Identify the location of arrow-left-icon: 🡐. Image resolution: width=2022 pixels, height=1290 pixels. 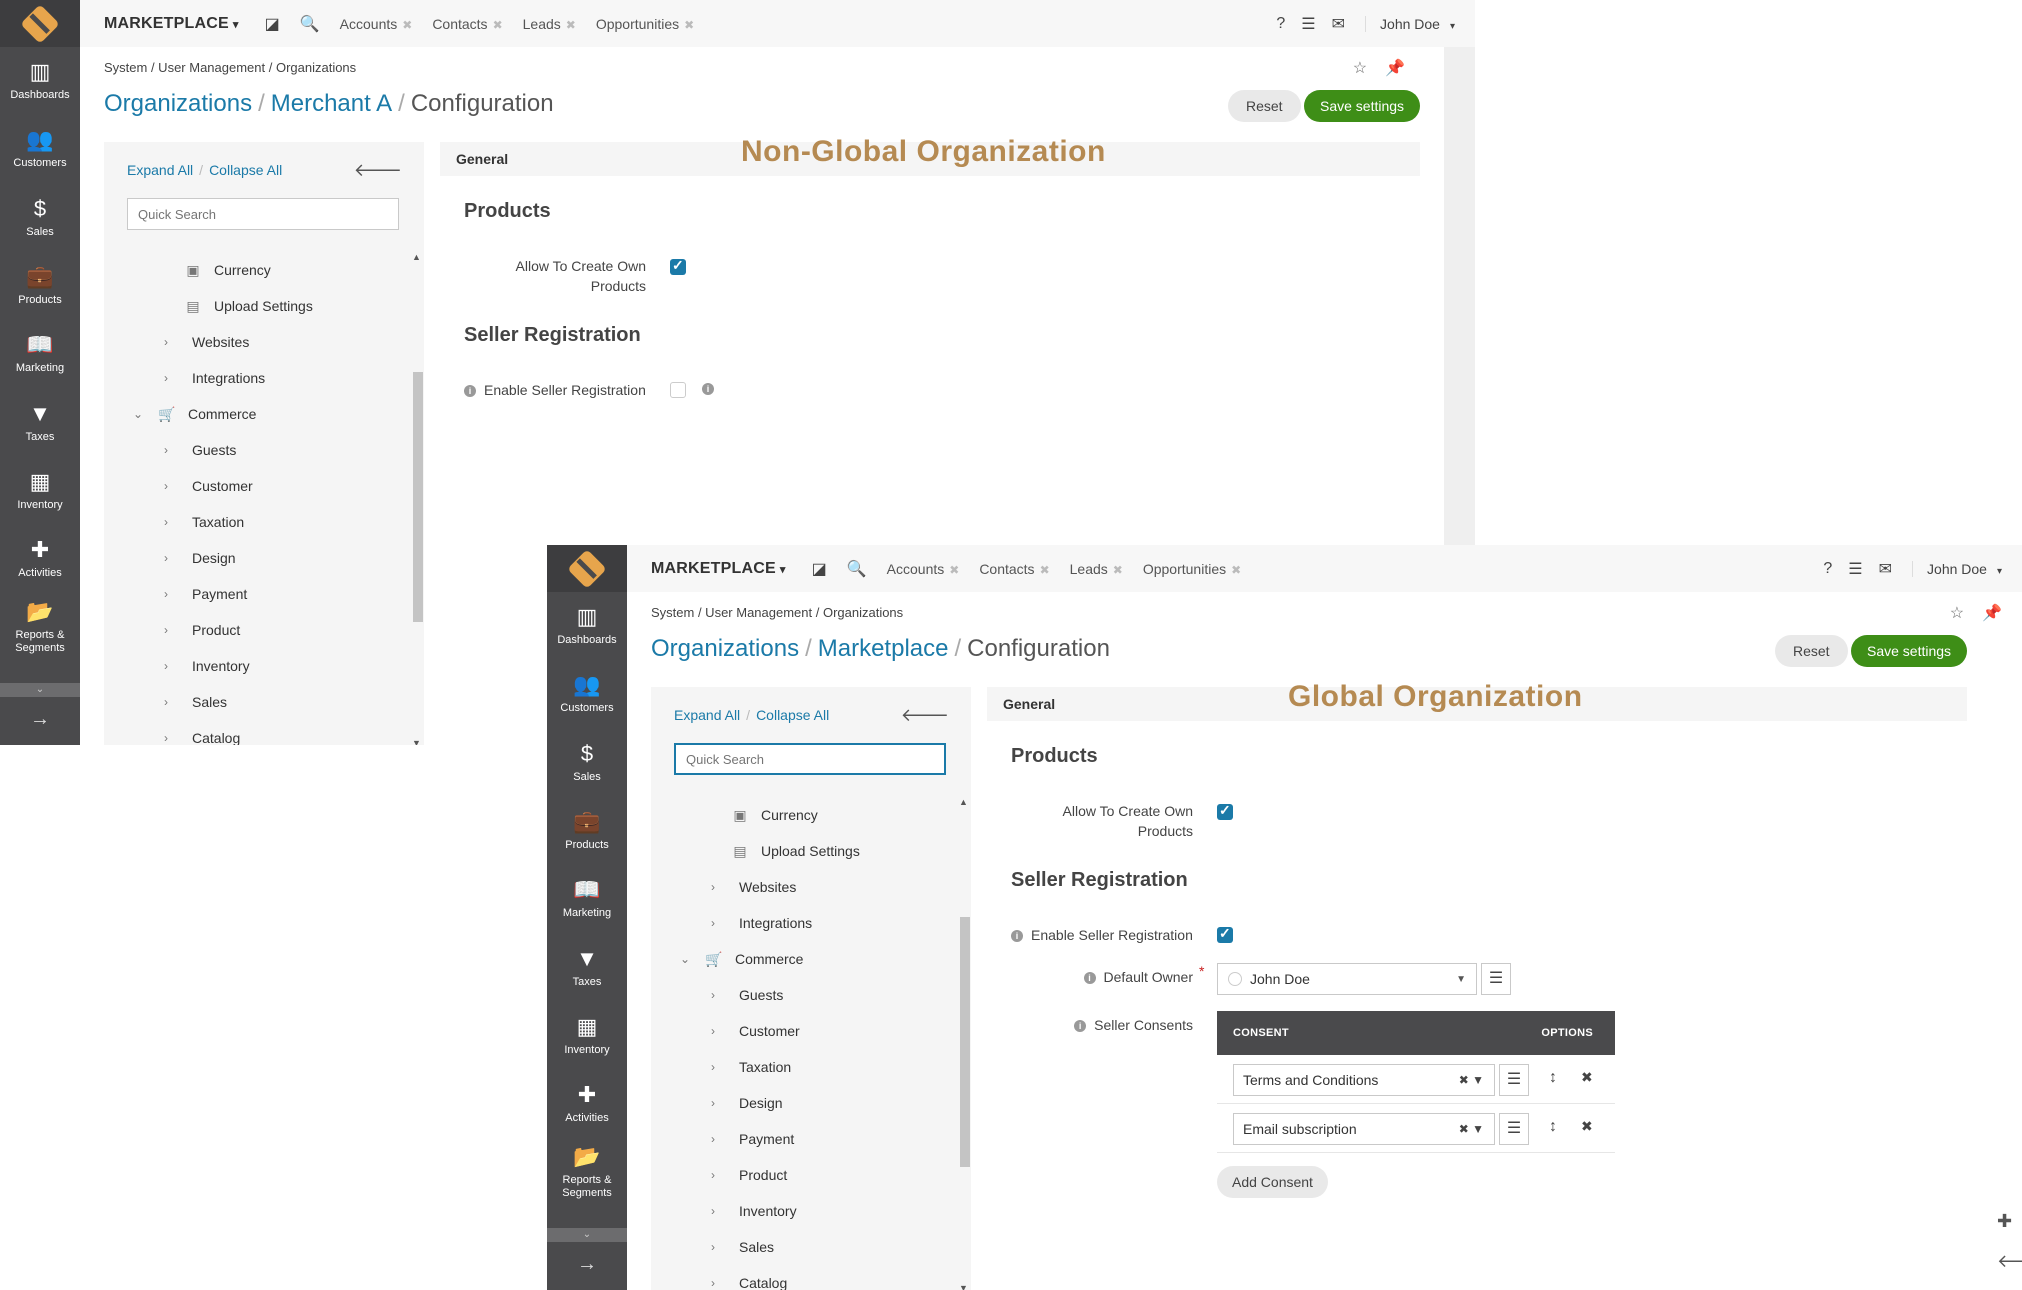
(2009, 1261).